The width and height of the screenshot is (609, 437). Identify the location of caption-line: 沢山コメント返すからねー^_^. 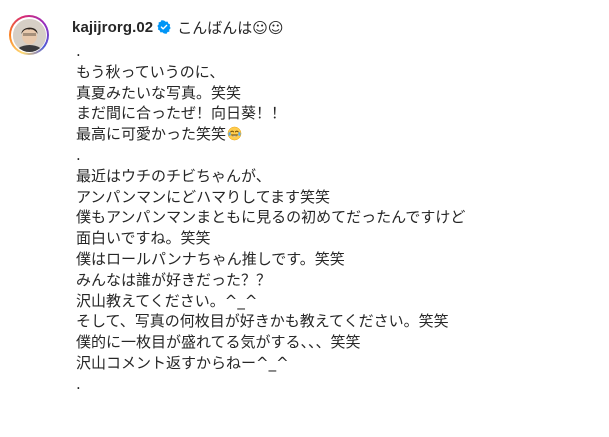
(270, 363).